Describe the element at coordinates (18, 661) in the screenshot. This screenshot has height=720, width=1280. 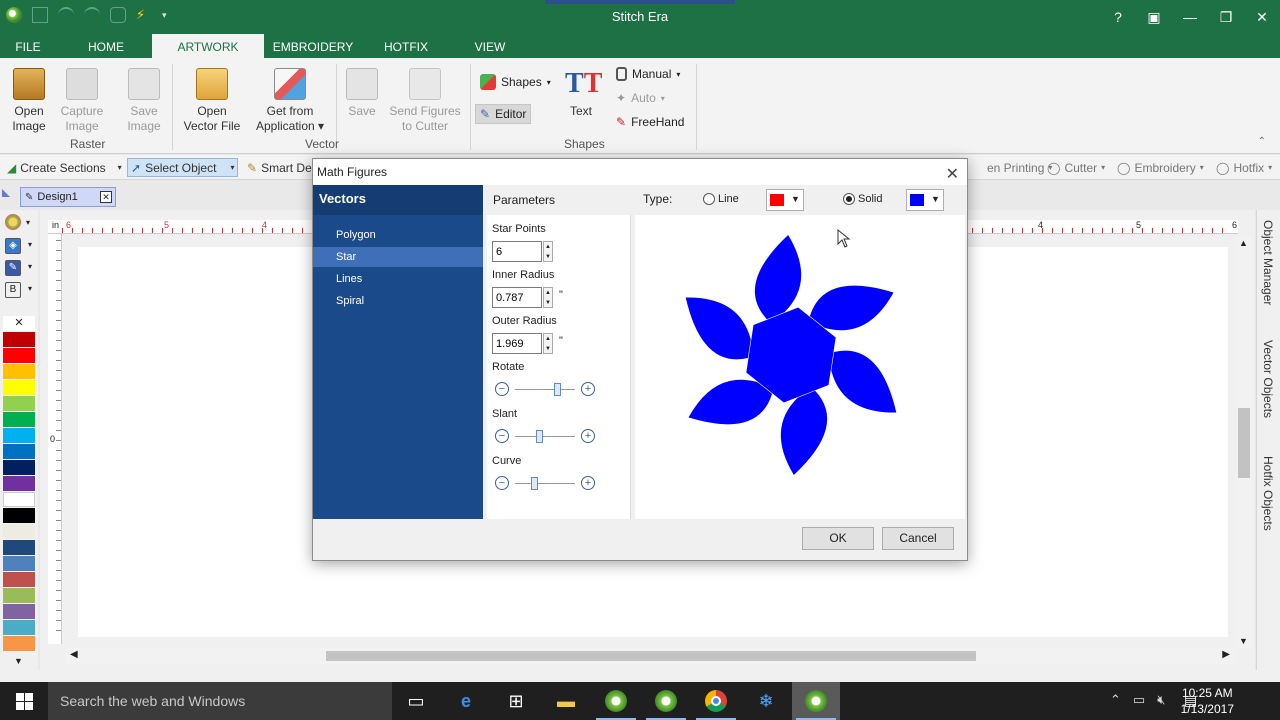
I see `palette-scroll-down-icon: ▼` at that location.